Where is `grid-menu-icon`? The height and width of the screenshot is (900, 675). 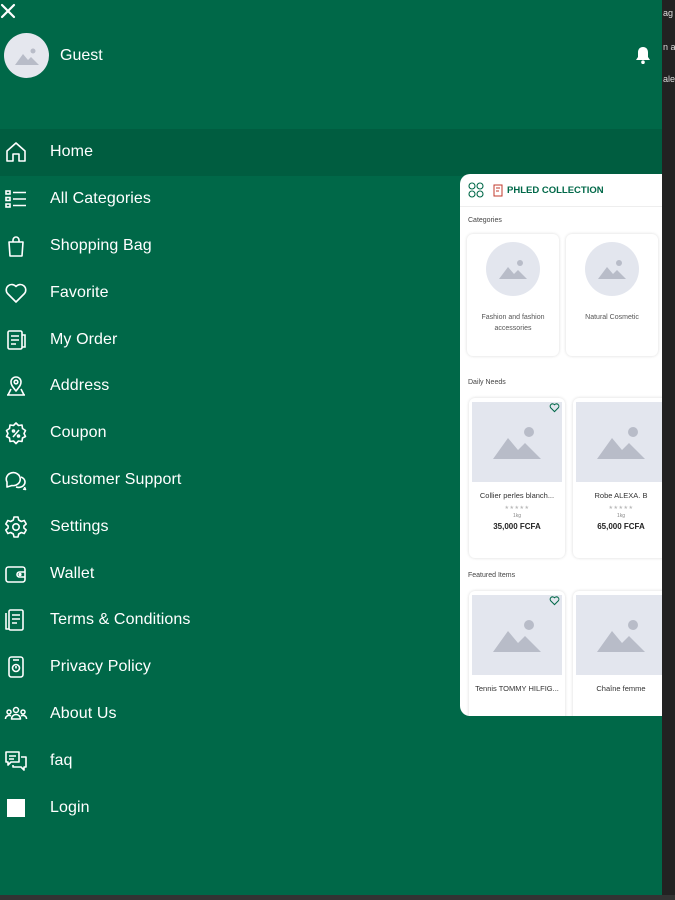 grid-menu-icon is located at coordinates (476, 190).